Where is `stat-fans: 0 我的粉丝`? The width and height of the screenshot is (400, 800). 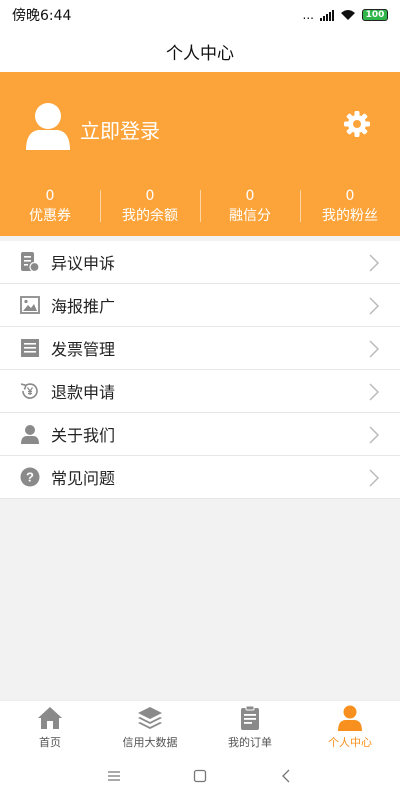 stat-fans: 0 我的粉丝 is located at coordinates (350, 206).